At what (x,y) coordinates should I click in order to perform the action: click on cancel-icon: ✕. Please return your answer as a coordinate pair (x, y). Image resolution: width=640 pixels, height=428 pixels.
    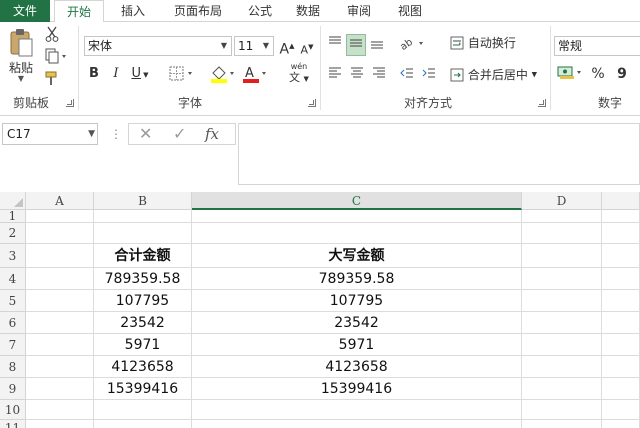
    Looking at the image, I should click on (145, 134).